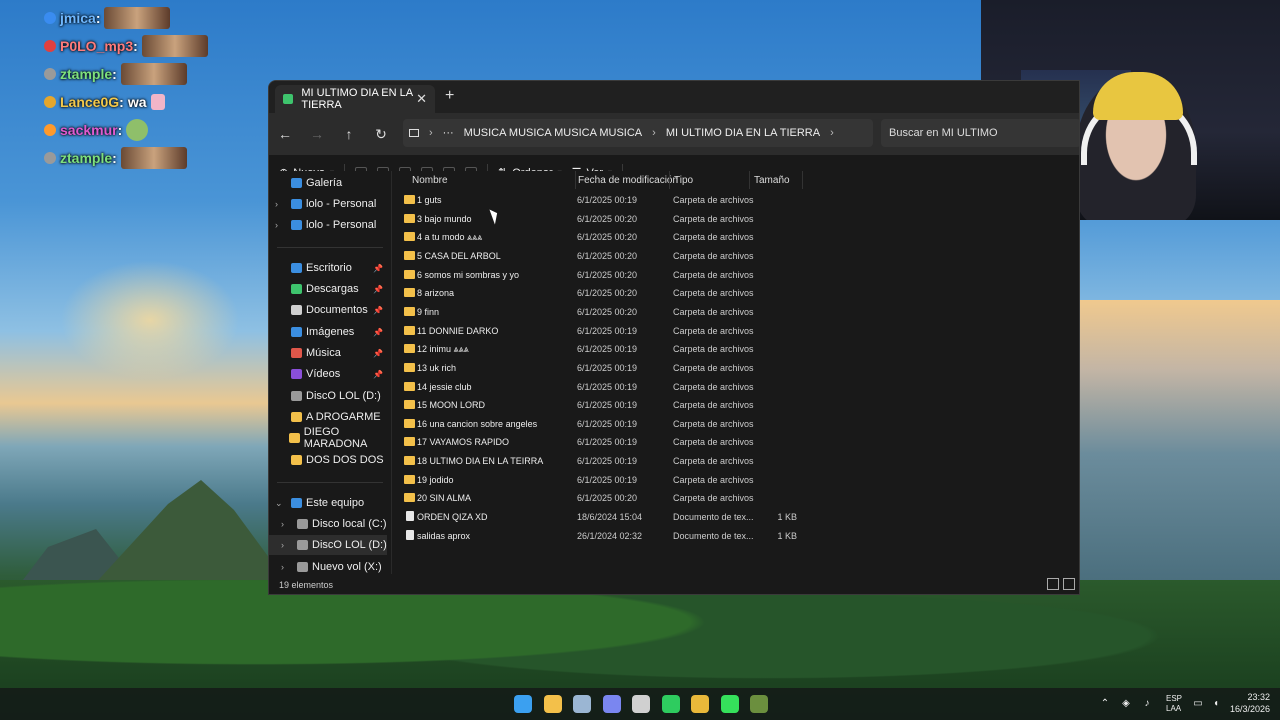  Describe the element at coordinates (729, 704) in the screenshot. I see `kick-icon` at that location.